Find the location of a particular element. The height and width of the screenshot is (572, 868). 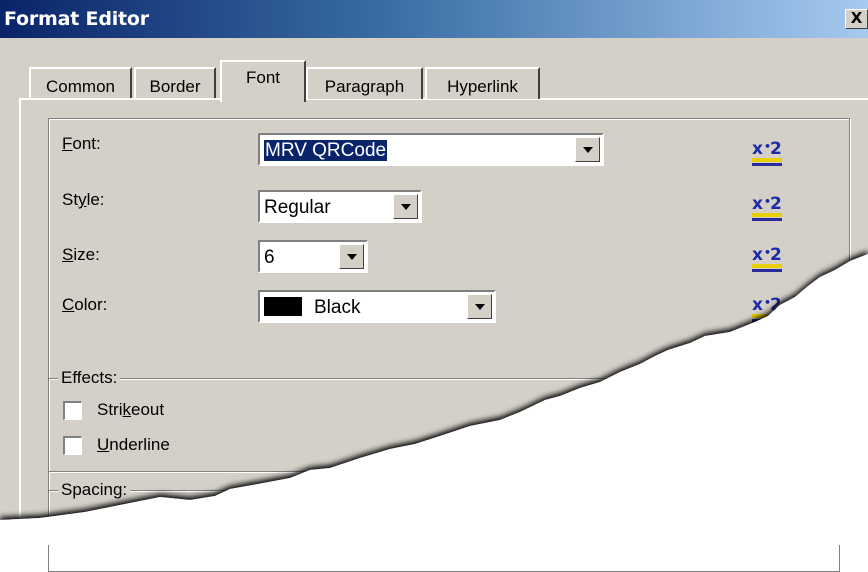

color-swatch is located at coordinates (283, 306).